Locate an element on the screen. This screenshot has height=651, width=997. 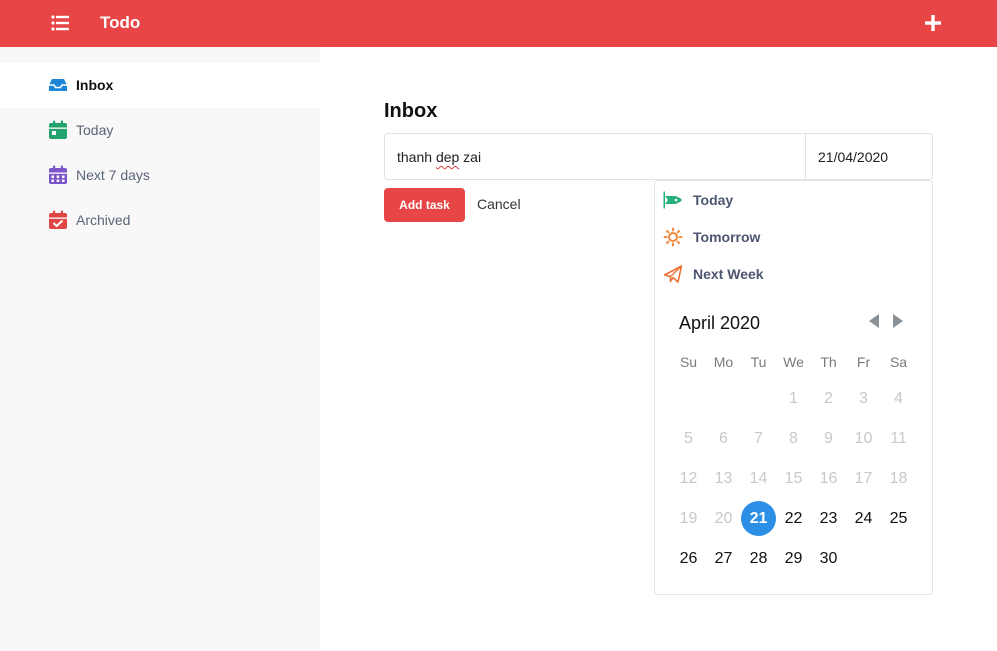
paper-plane-icon is located at coordinates (673, 274).